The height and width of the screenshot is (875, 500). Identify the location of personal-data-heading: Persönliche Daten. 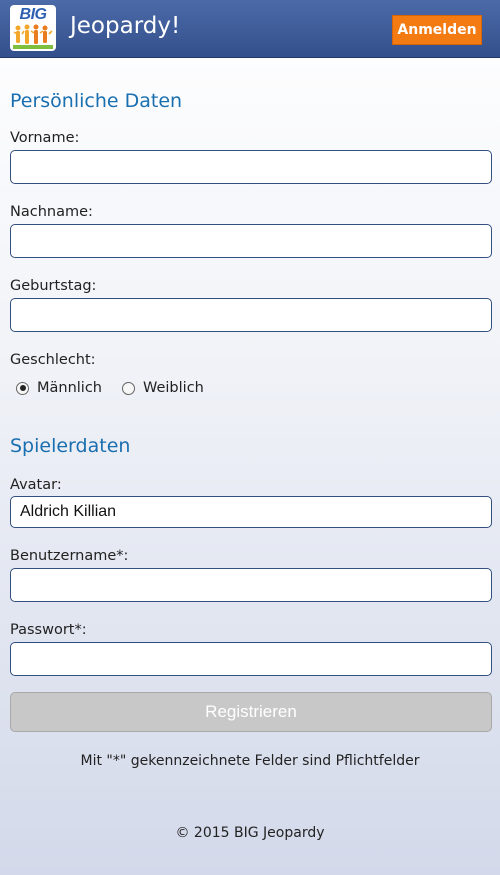
(96, 101).